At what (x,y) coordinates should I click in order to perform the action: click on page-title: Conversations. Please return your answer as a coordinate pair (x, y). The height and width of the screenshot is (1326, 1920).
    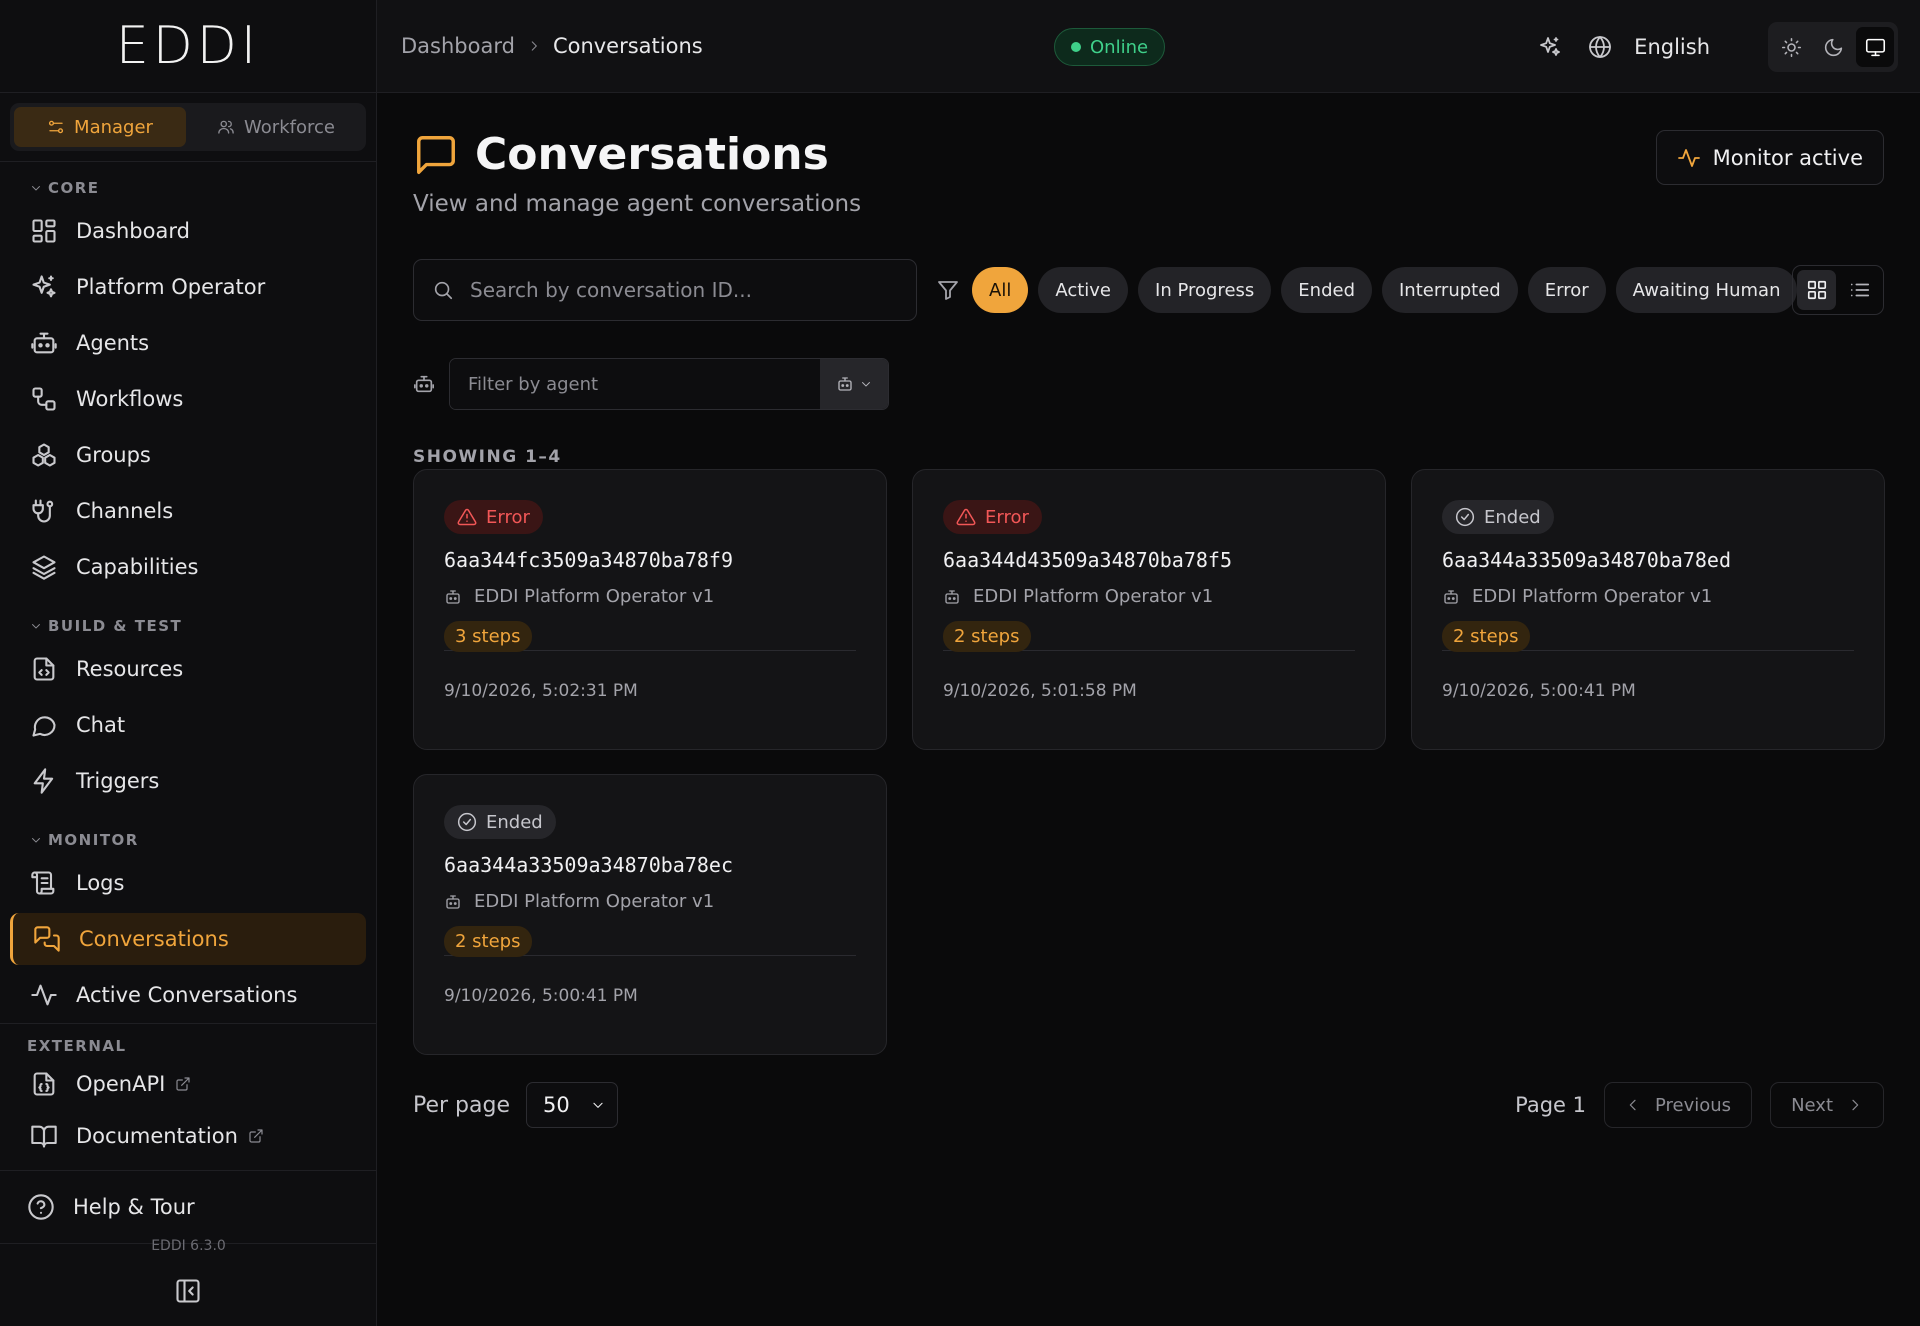
    Looking at the image, I should click on (652, 154).